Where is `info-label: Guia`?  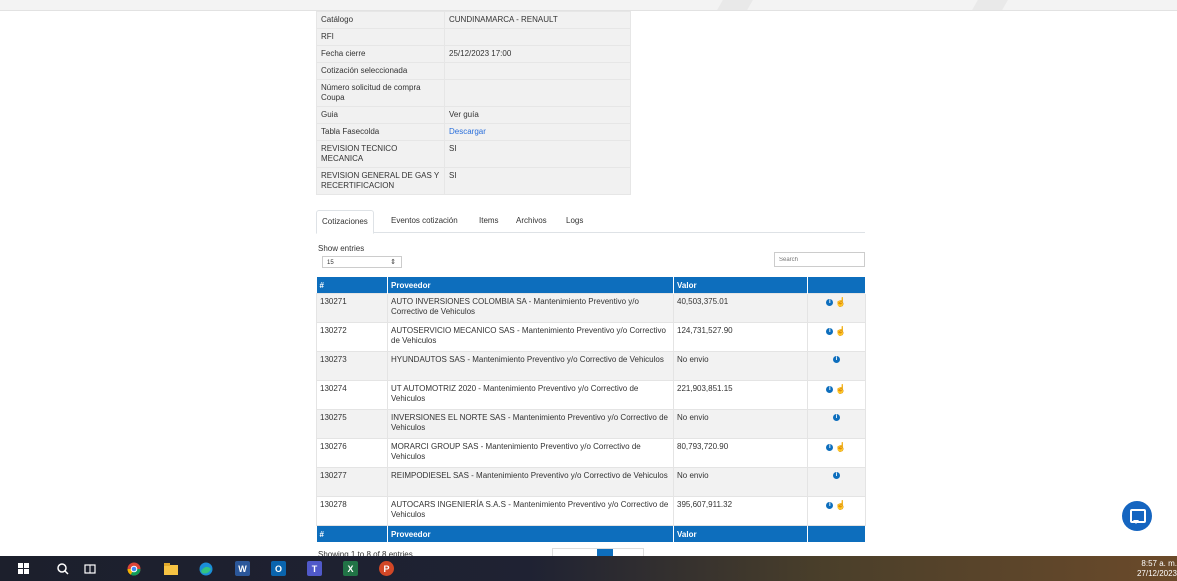
info-label: Guia is located at coordinates (380, 115).